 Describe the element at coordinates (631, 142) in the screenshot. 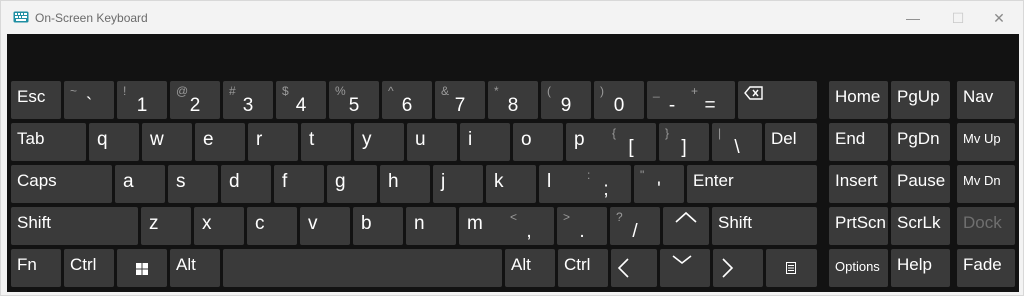

I see `key-left-bracket: {[` at that location.